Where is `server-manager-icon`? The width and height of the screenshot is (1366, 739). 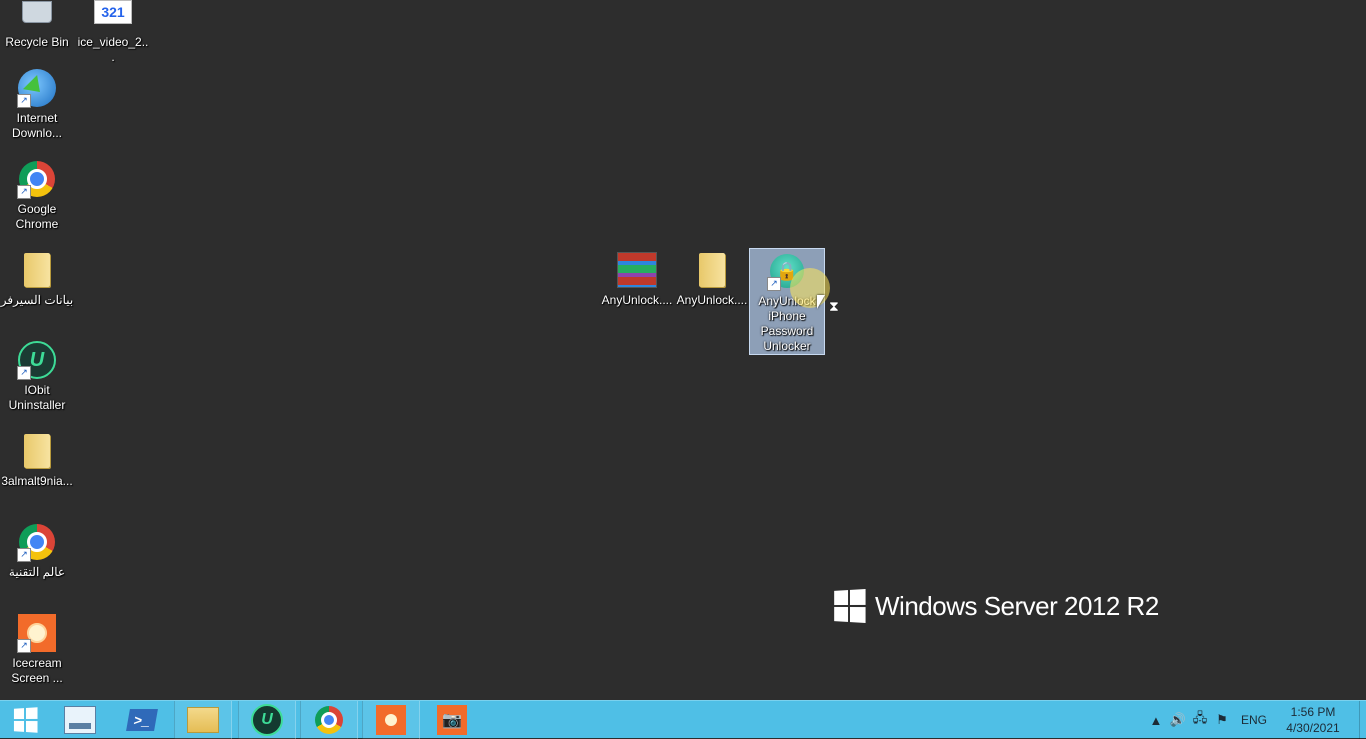 server-manager-icon is located at coordinates (80, 720).